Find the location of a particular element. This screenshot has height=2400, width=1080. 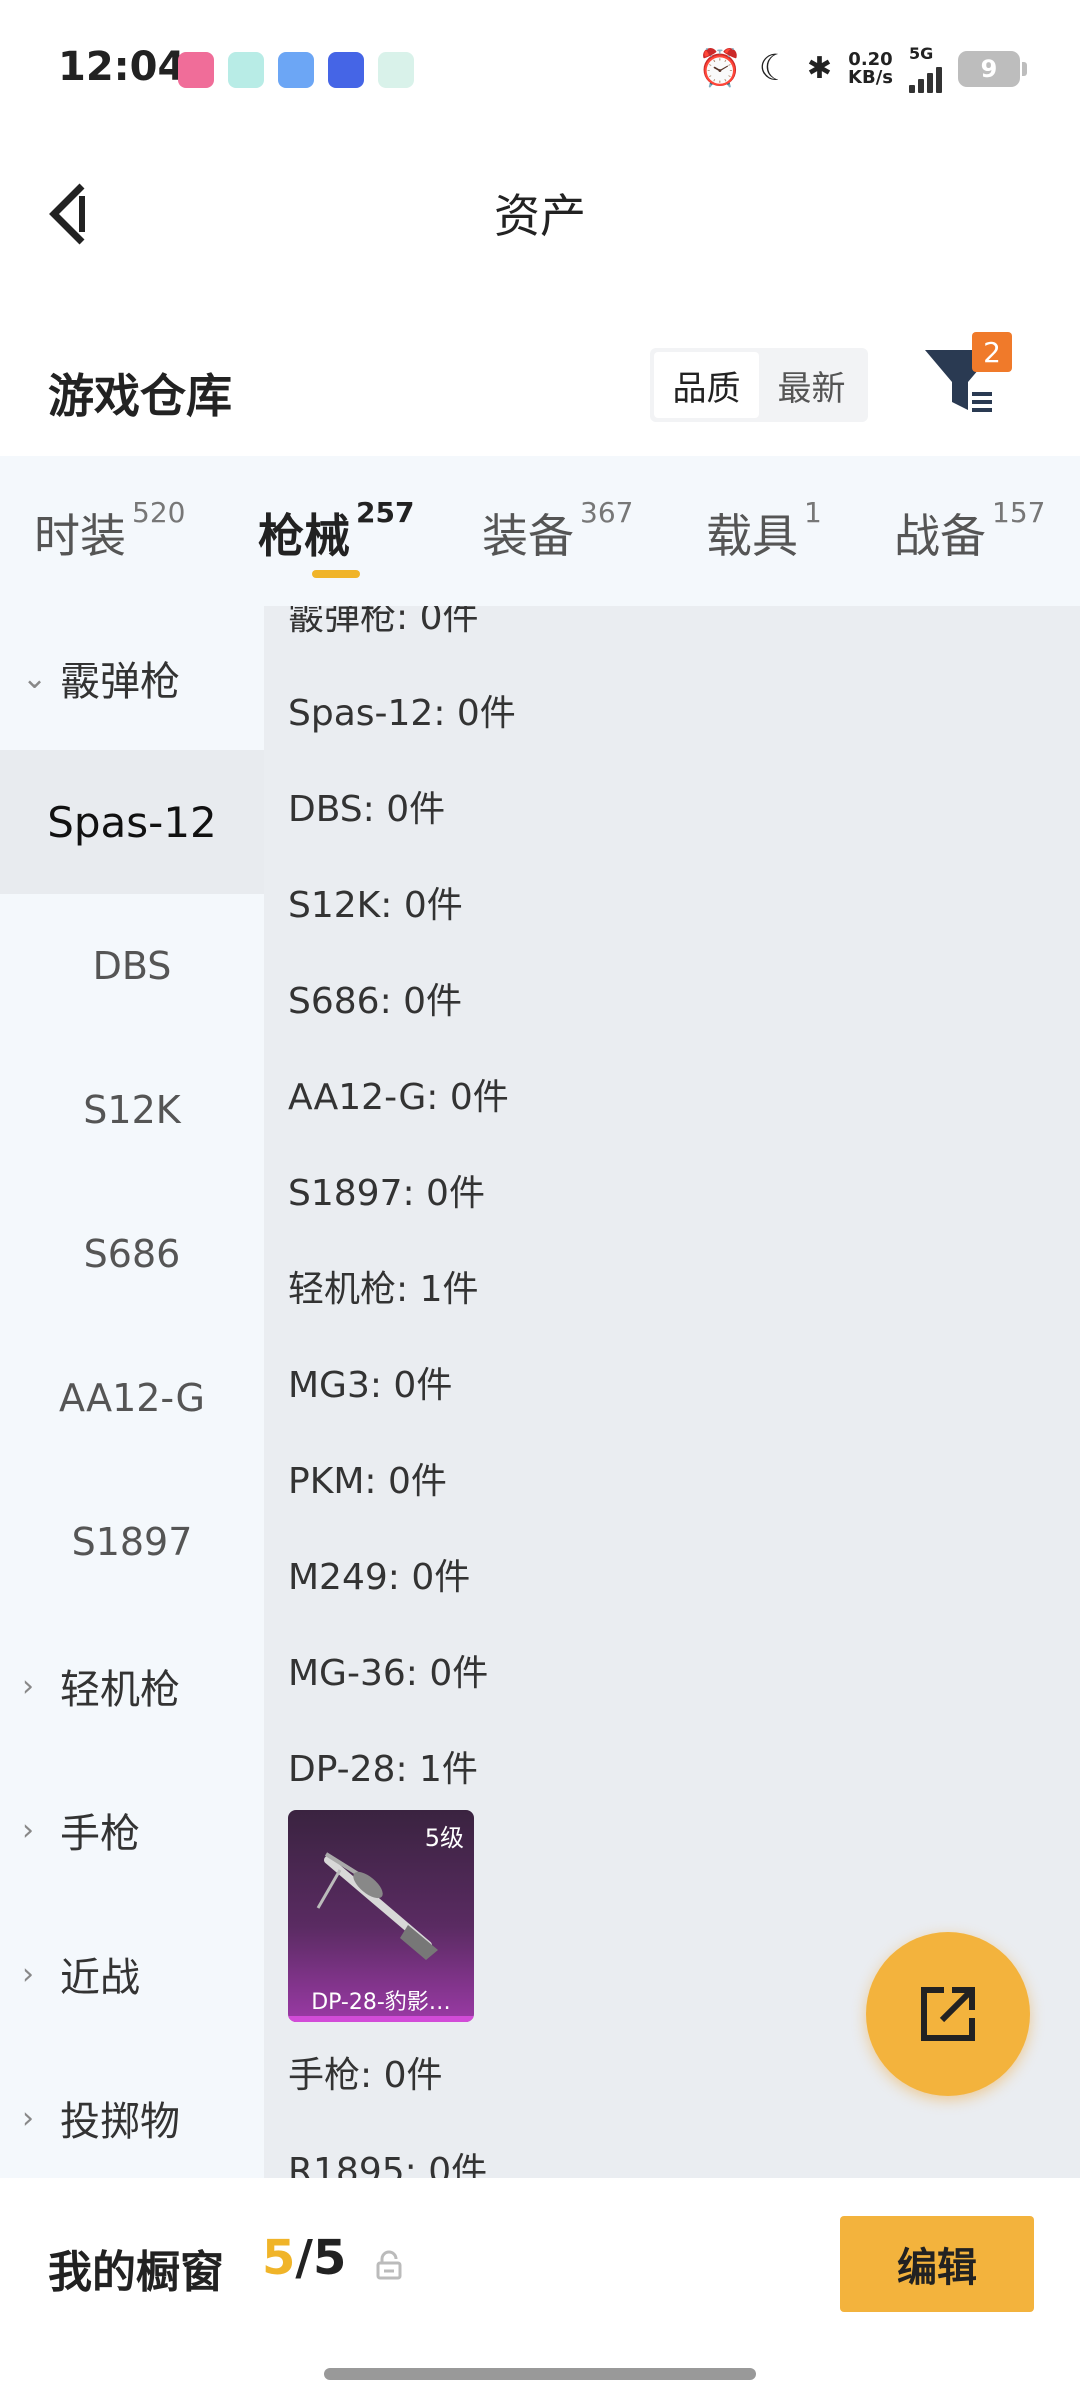

lock-icon is located at coordinates (389, 2265).